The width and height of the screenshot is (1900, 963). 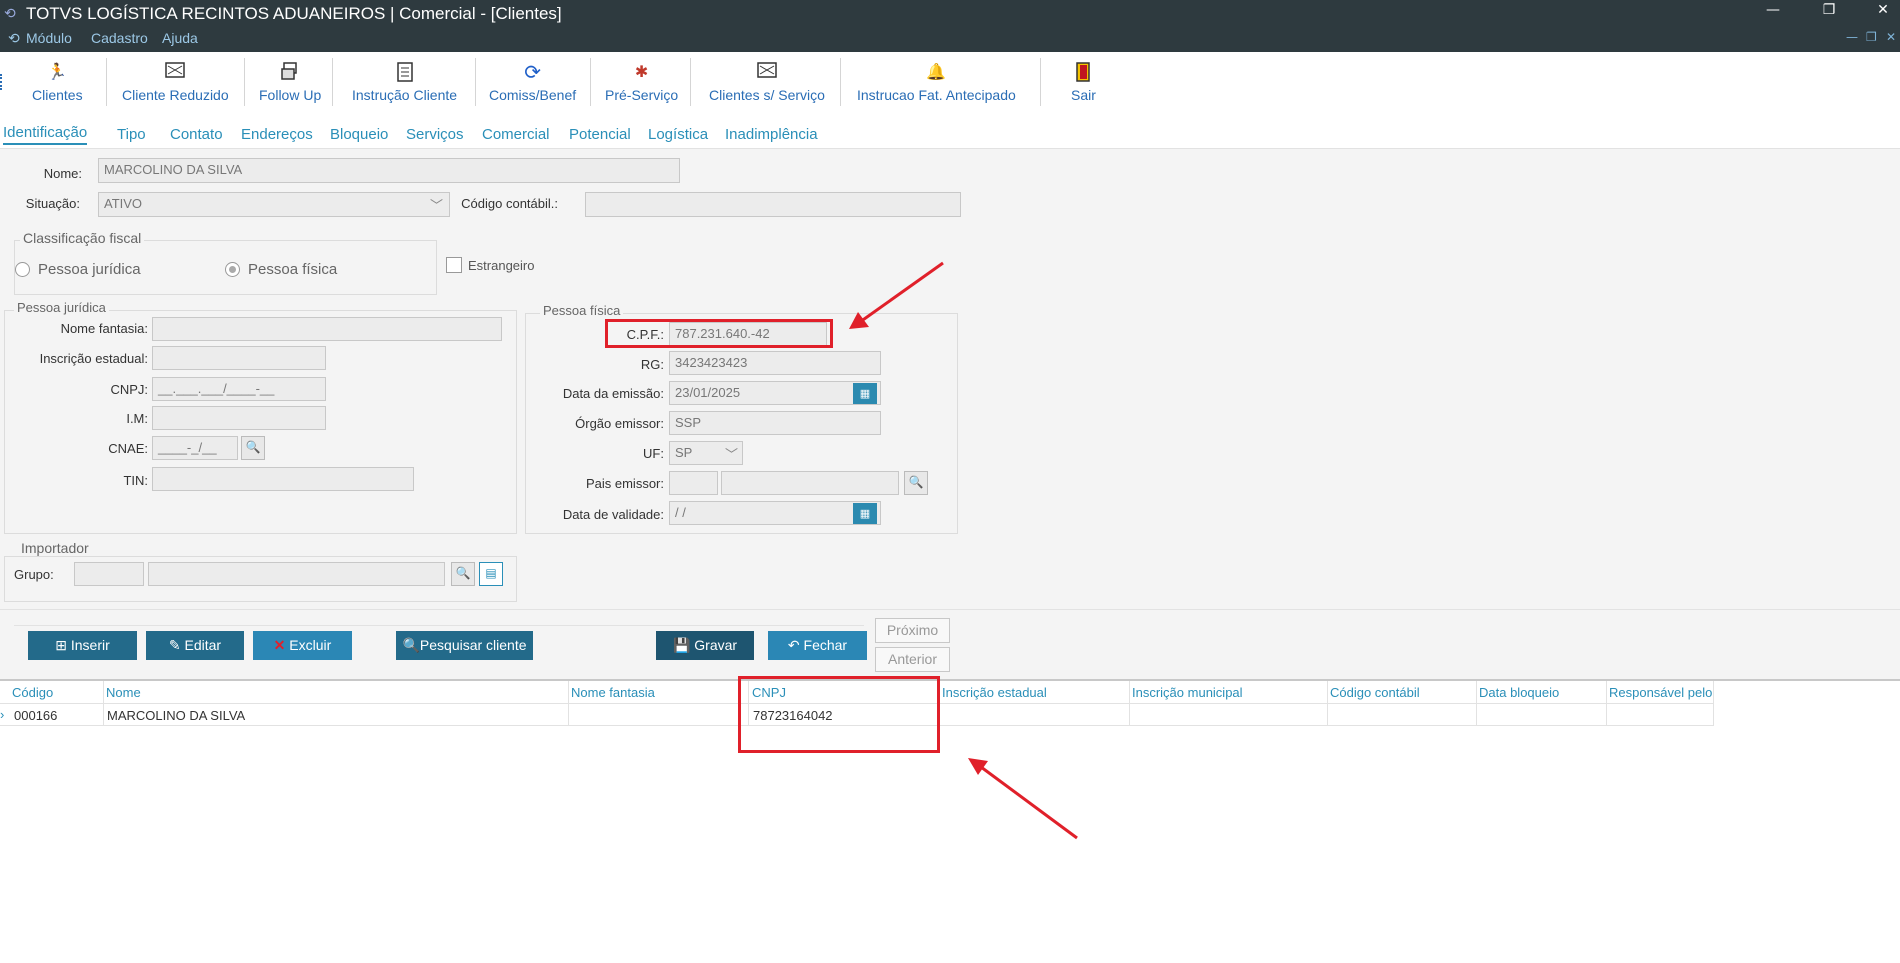 What do you see at coordinates (274, 204) in the screenshot?
I see `situacao-select: ATIVO ﹀` at bounding box center [274, 204].